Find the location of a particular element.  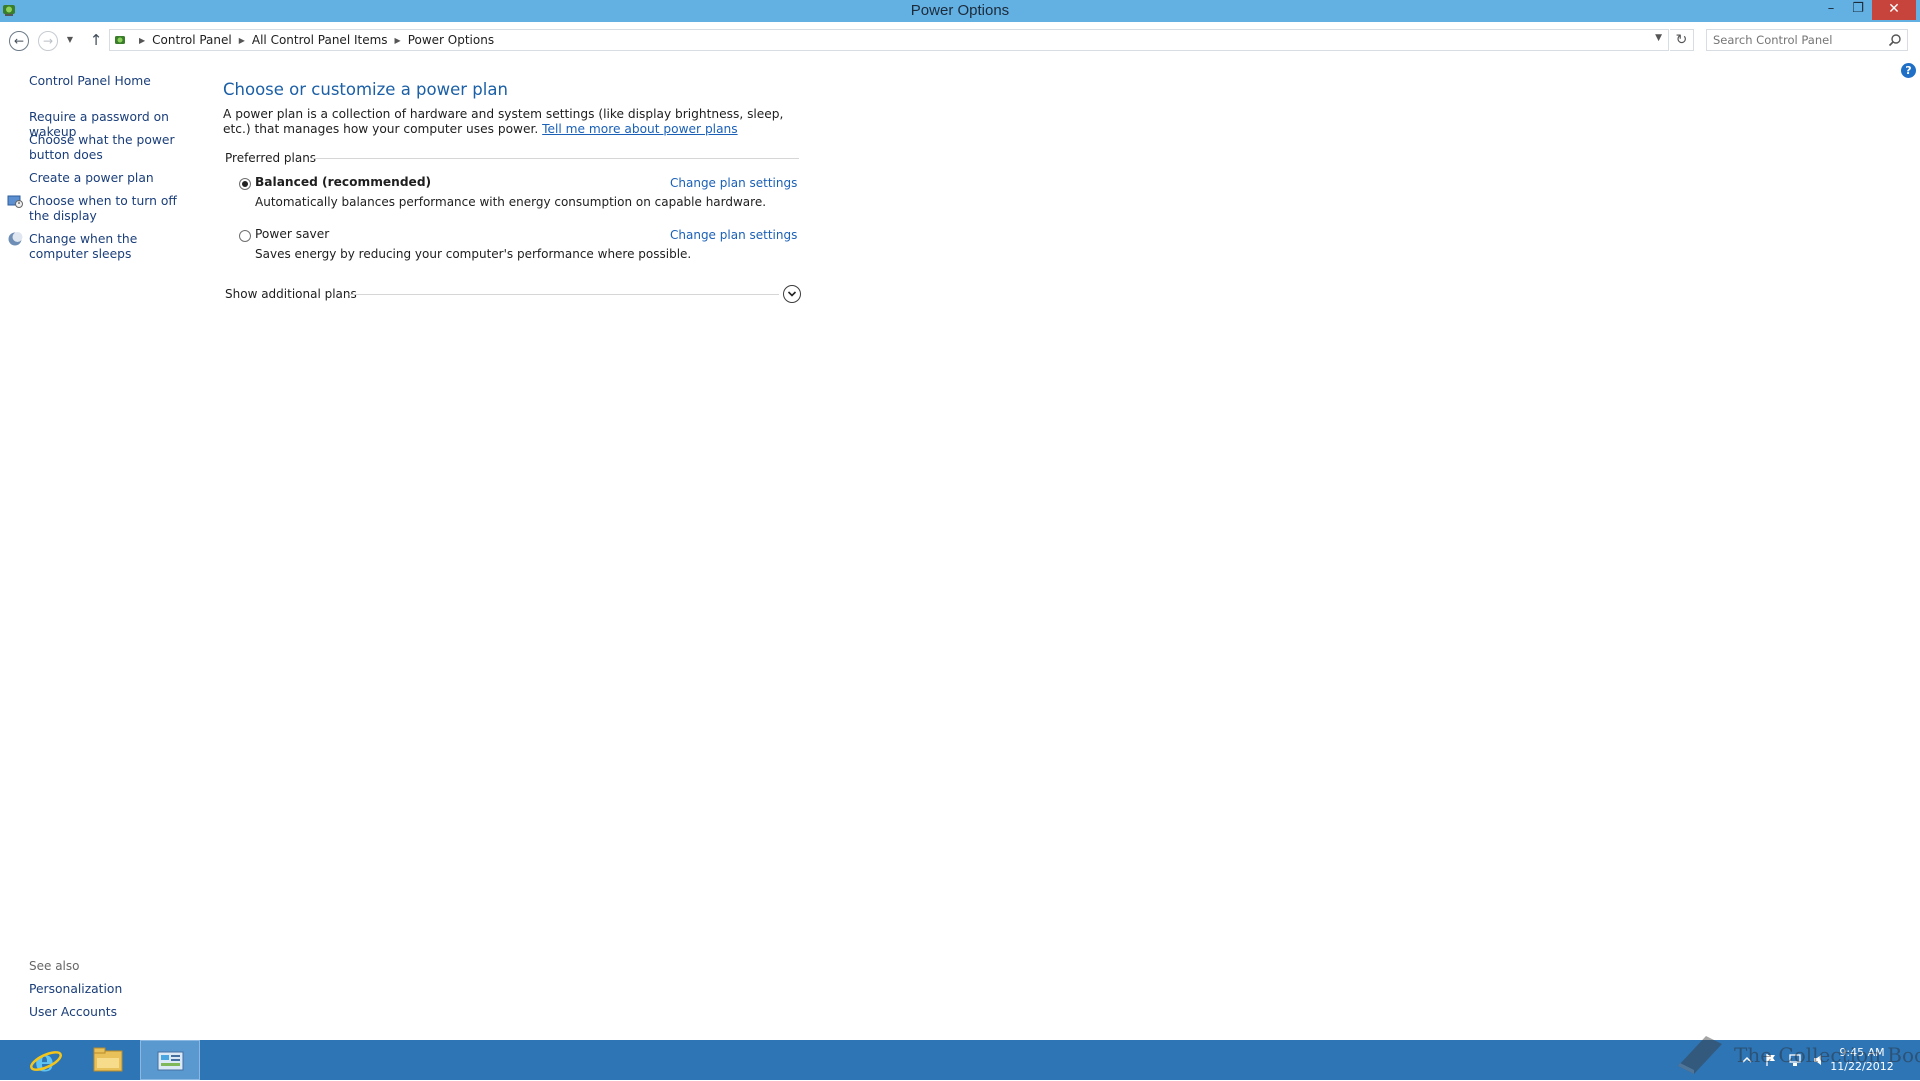

window-title: Power Options is located at coordinates (960, 10).